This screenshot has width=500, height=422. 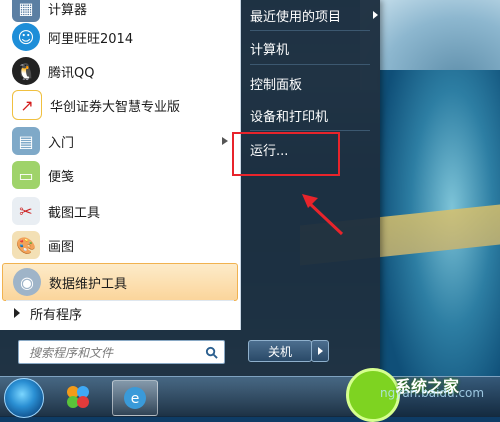 What do you see at coordinates (323, 215) in the screenshot?
I see `red-arrow-icon` at bounding box center [323, 215].